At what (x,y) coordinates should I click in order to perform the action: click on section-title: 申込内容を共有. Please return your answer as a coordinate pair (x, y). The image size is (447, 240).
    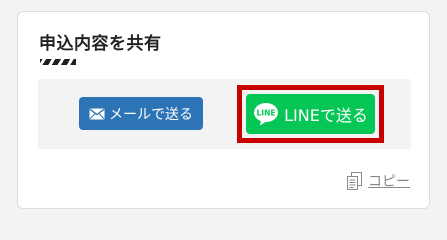
    Looking at the image, I should click on (100, 44).